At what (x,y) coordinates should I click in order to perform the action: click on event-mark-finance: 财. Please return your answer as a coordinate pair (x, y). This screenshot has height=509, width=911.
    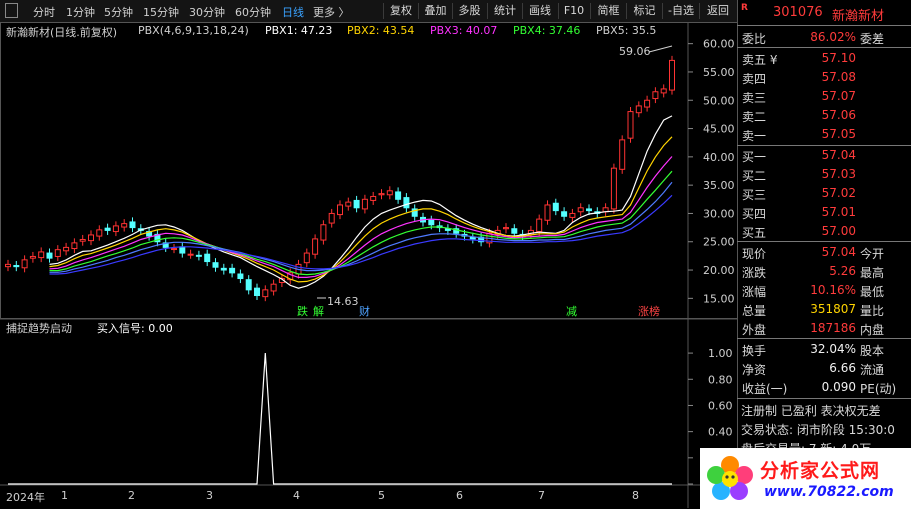
    Looking at the image, I should click on (364, 311).